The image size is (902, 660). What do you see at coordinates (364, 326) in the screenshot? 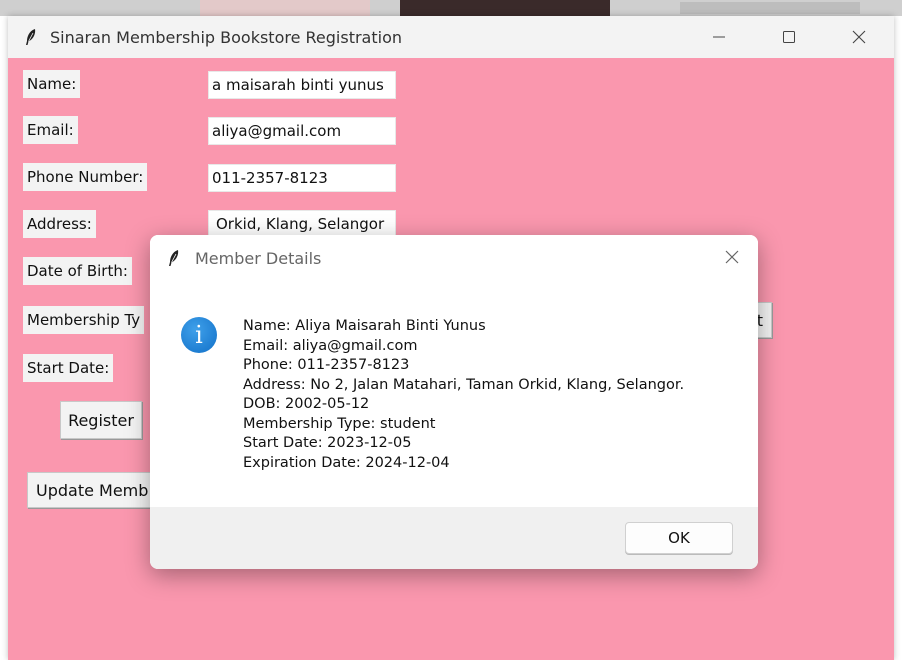
I see `message-line: Name: Aliya Maisarah Binti Yunus` at bounding box center [364, 326].